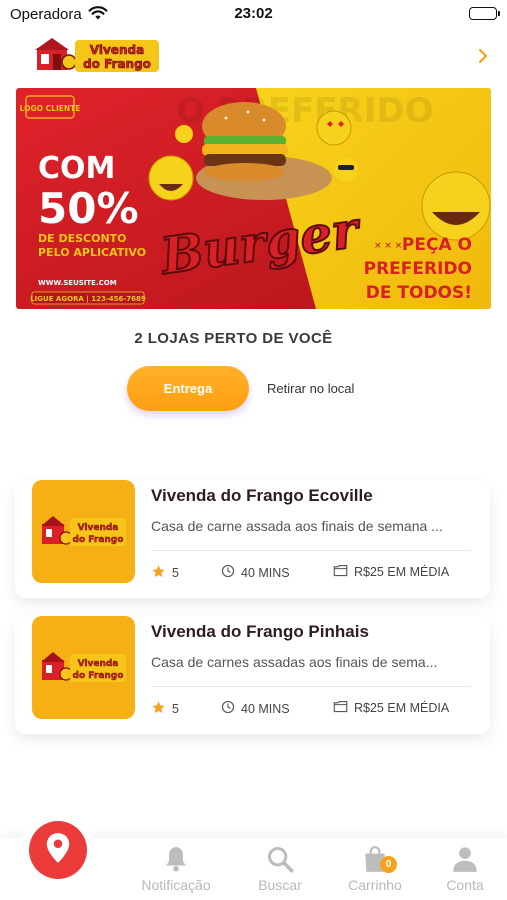  I want to click on promo-line1: COM, so click(76, 168).